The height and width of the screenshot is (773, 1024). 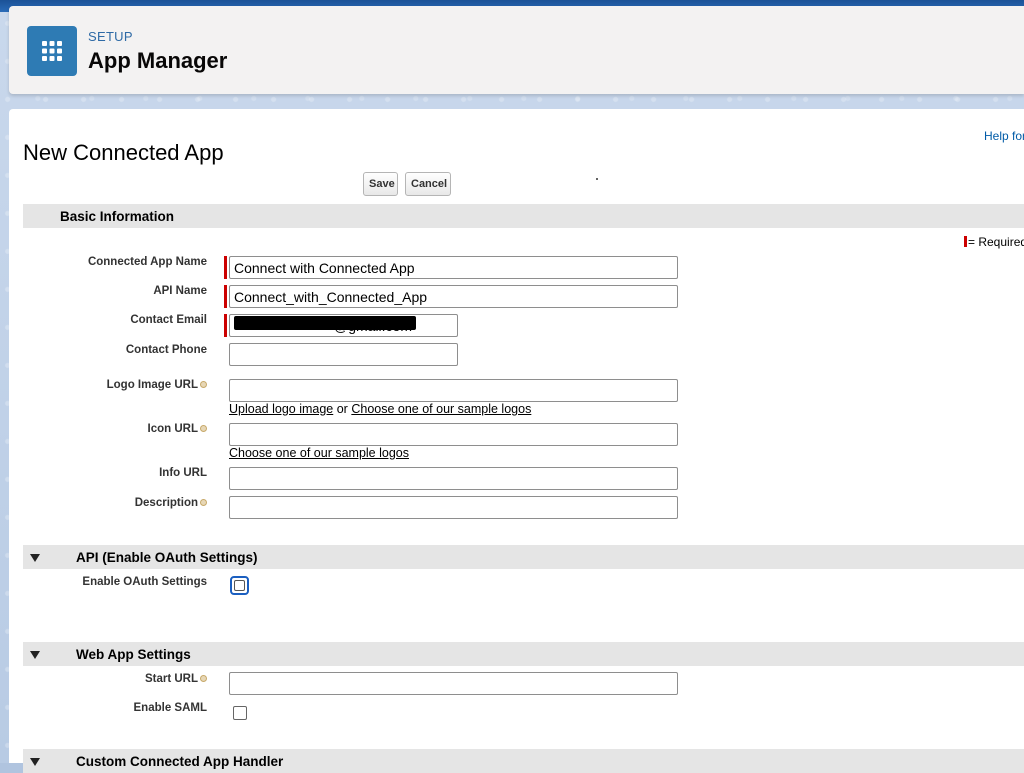 What do you see at coordinates (965, 241) in the screenshot?
I see `required-marker` at bounding box center [965, 241].